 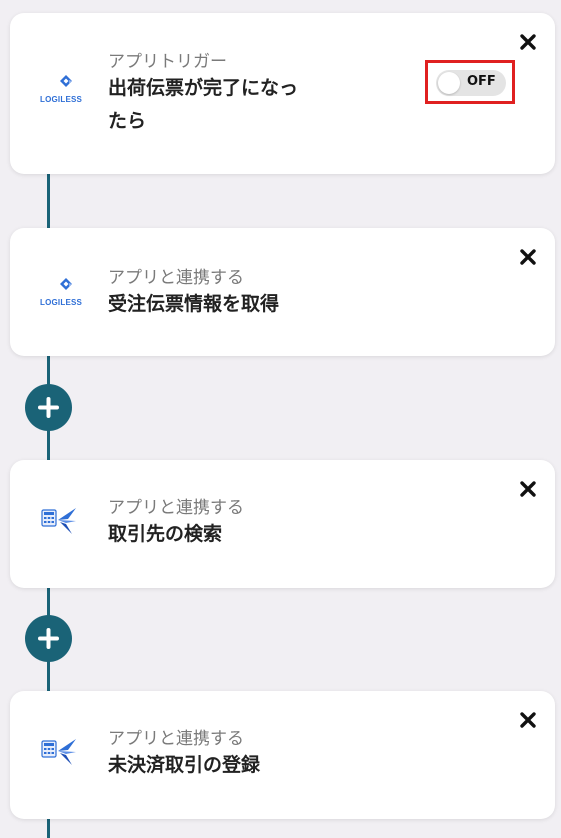 I want to click on toggle-label: OFF, so click(x=481, y=81).